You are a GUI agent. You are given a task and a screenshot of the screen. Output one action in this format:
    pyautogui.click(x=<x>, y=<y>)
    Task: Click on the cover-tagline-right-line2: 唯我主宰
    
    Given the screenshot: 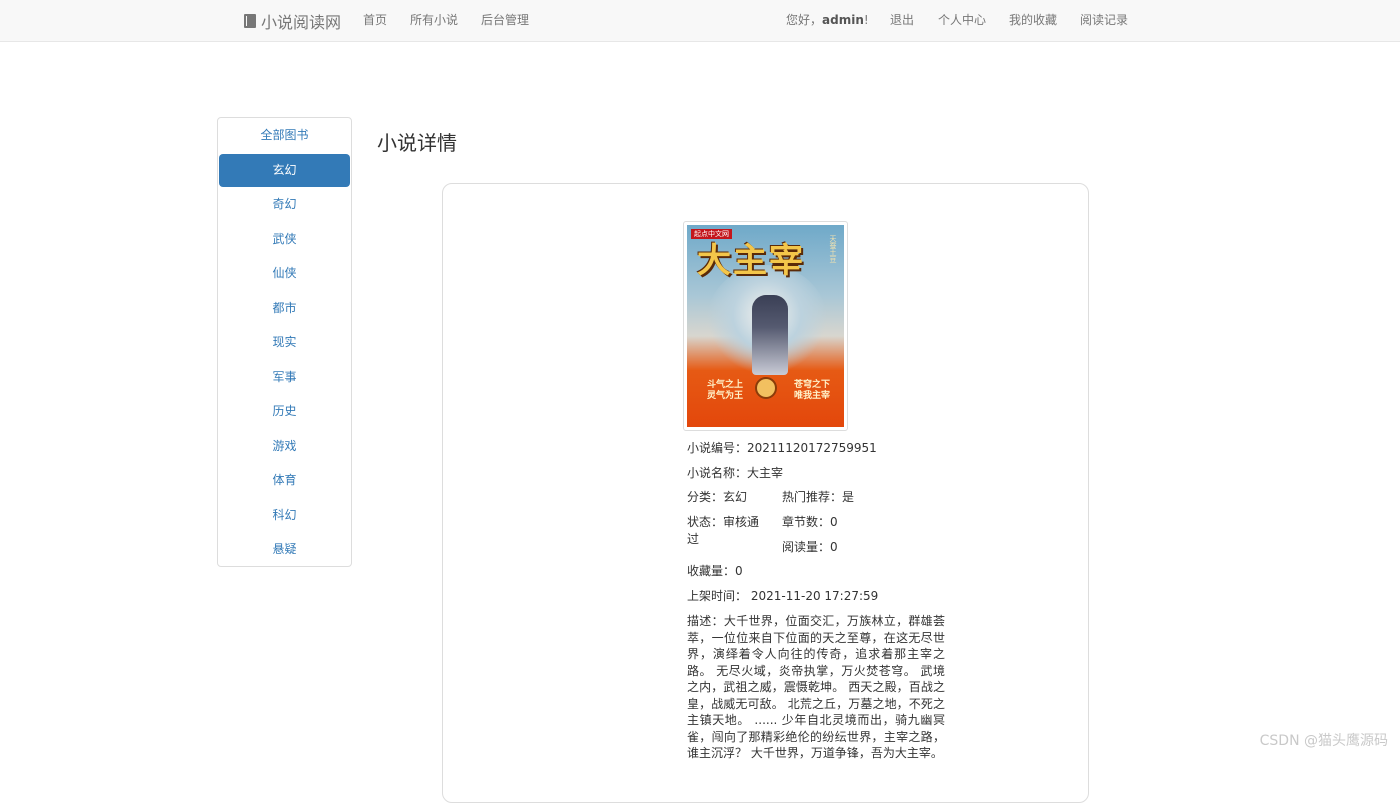 What is the action you would take?
    pyautogui.click(x=812, y=396)
    